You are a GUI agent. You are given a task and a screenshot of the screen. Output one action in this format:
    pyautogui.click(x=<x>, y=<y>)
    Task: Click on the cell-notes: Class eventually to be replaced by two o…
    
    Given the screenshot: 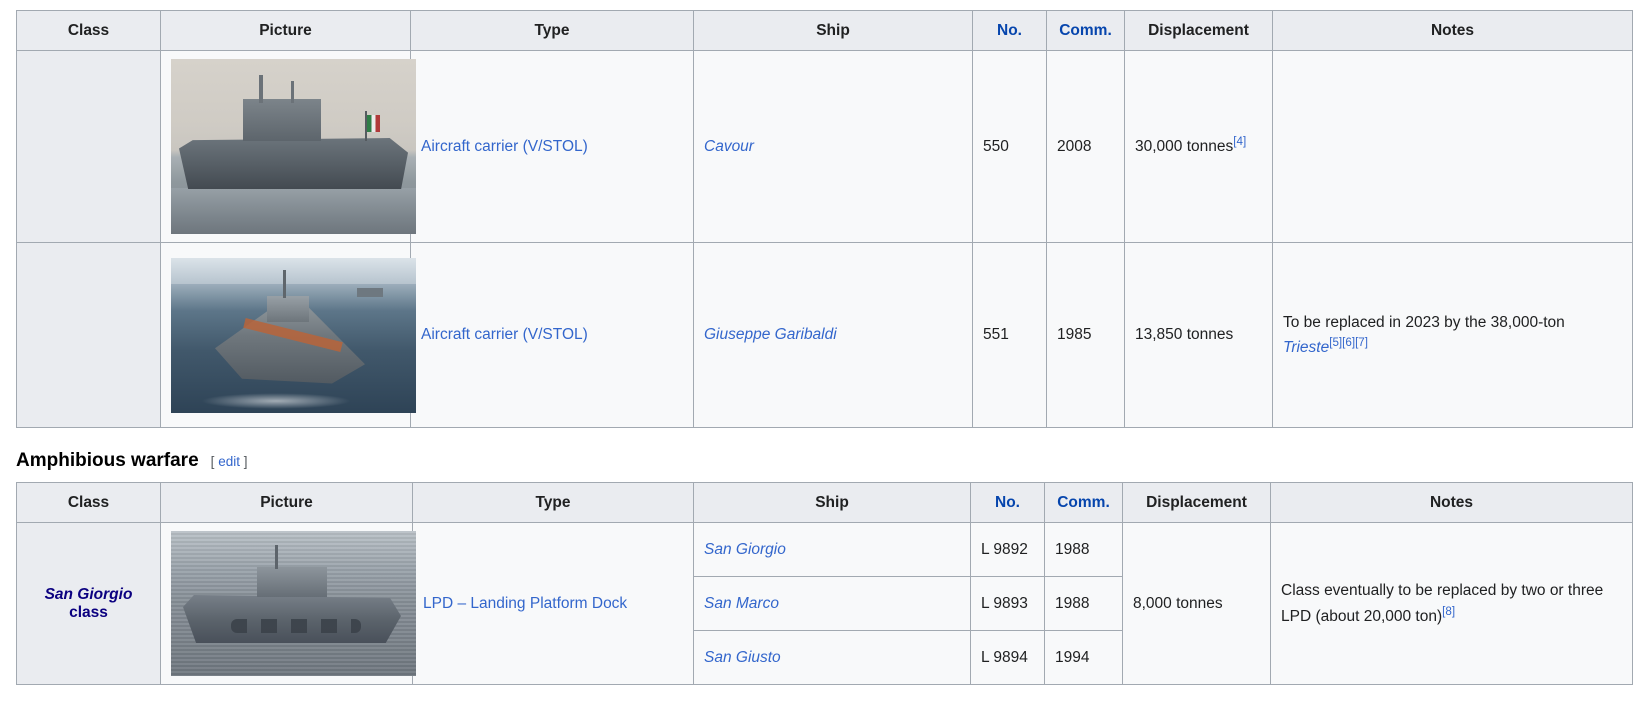 What is the action you would take?
    pyautogui.click(x=1451, y=603)
    